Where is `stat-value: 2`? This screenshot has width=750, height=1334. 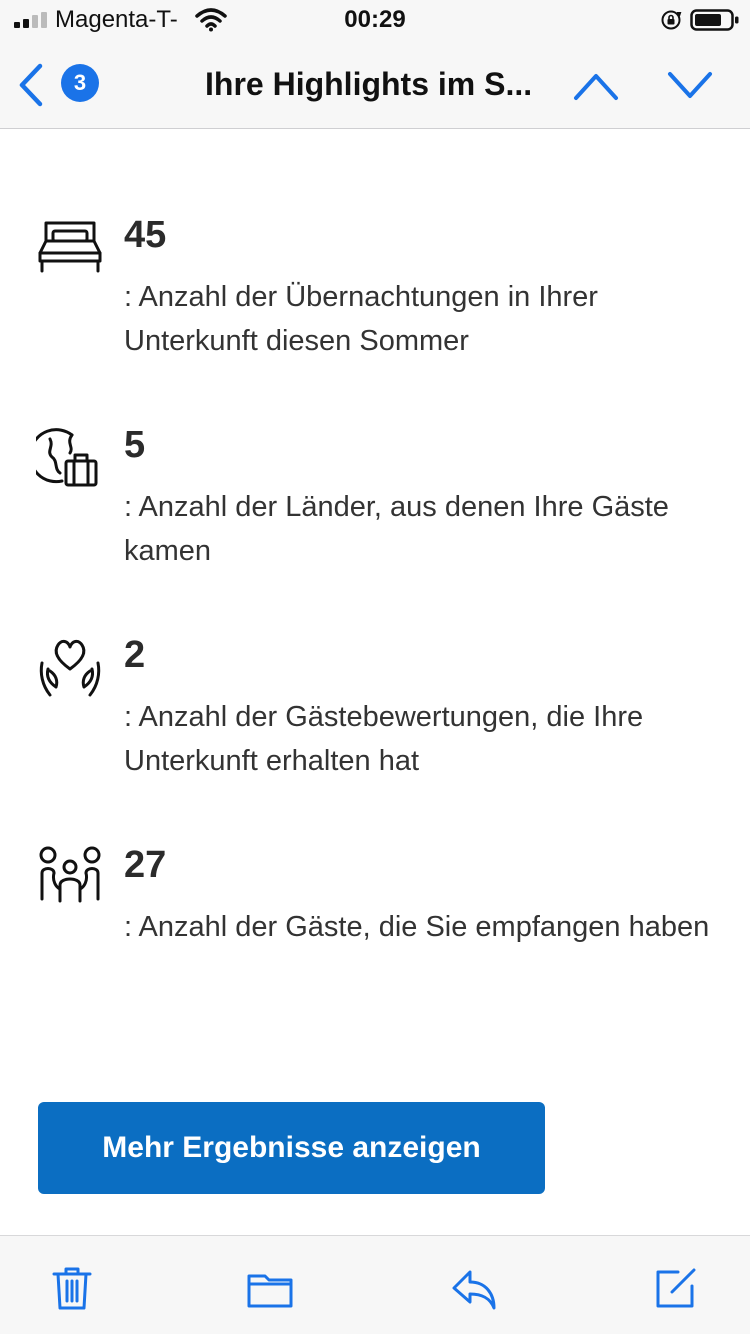 stat-value: 2 is located at coordinates (135, 655).